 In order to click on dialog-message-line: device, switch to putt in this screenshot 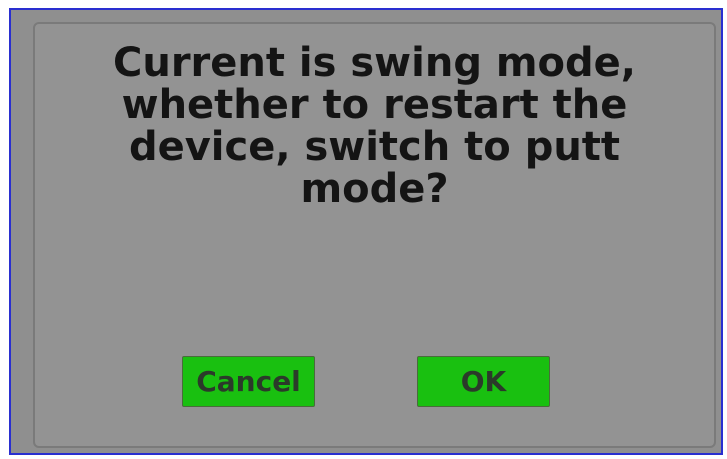, I will do `click(374, 147)`.